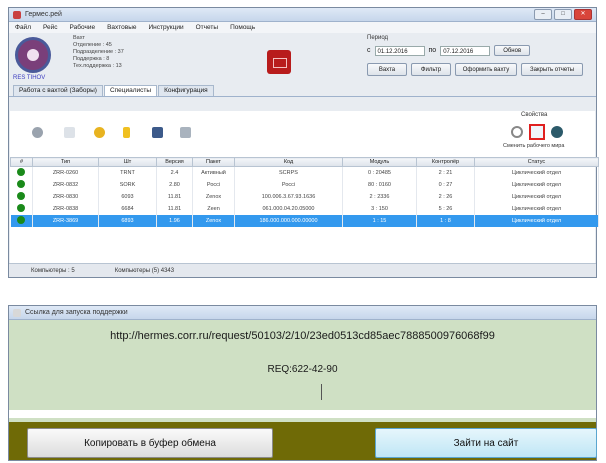  What do you see at coordinates (378, 38) in the screenshot?
I see `period-label: Период` at bounding box center [378, 38].